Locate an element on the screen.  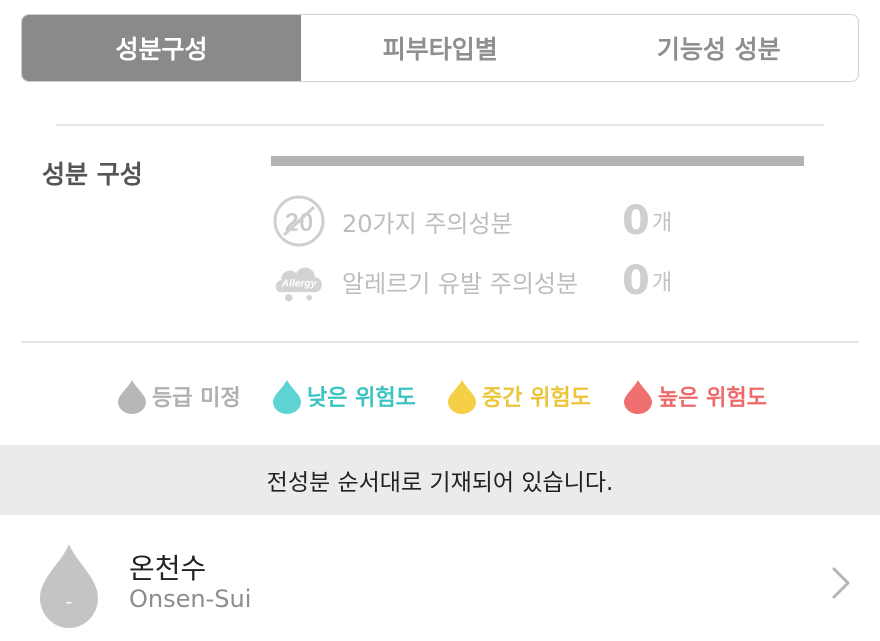
twenty-badge-icon: 20 is located at coordinates (299, 221).